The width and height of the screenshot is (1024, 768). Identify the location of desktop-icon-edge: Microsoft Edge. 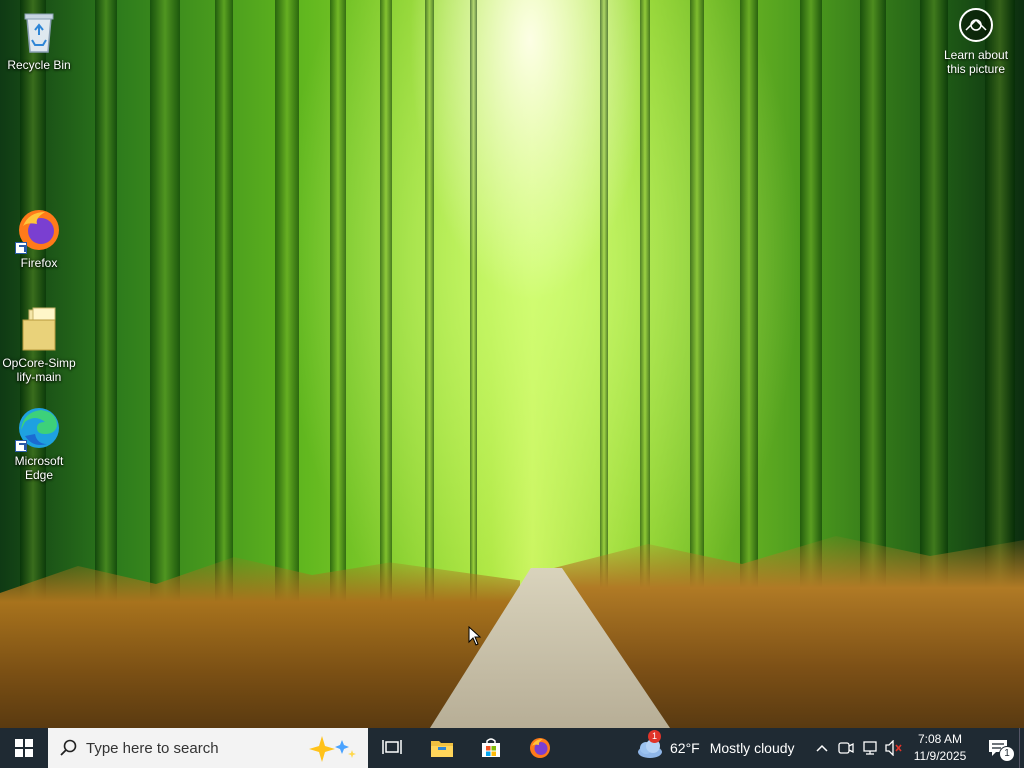
(39, 443).